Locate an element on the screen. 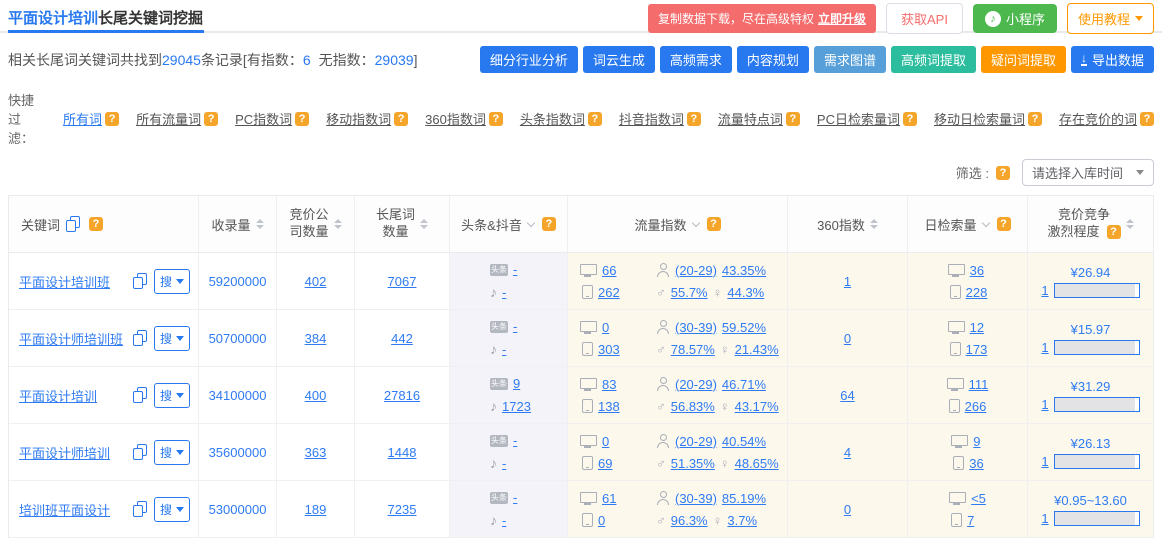 The height and width of the screenshot is (538, 1162). male-percent-link: 78.57% is located at coordinates (693, 349).